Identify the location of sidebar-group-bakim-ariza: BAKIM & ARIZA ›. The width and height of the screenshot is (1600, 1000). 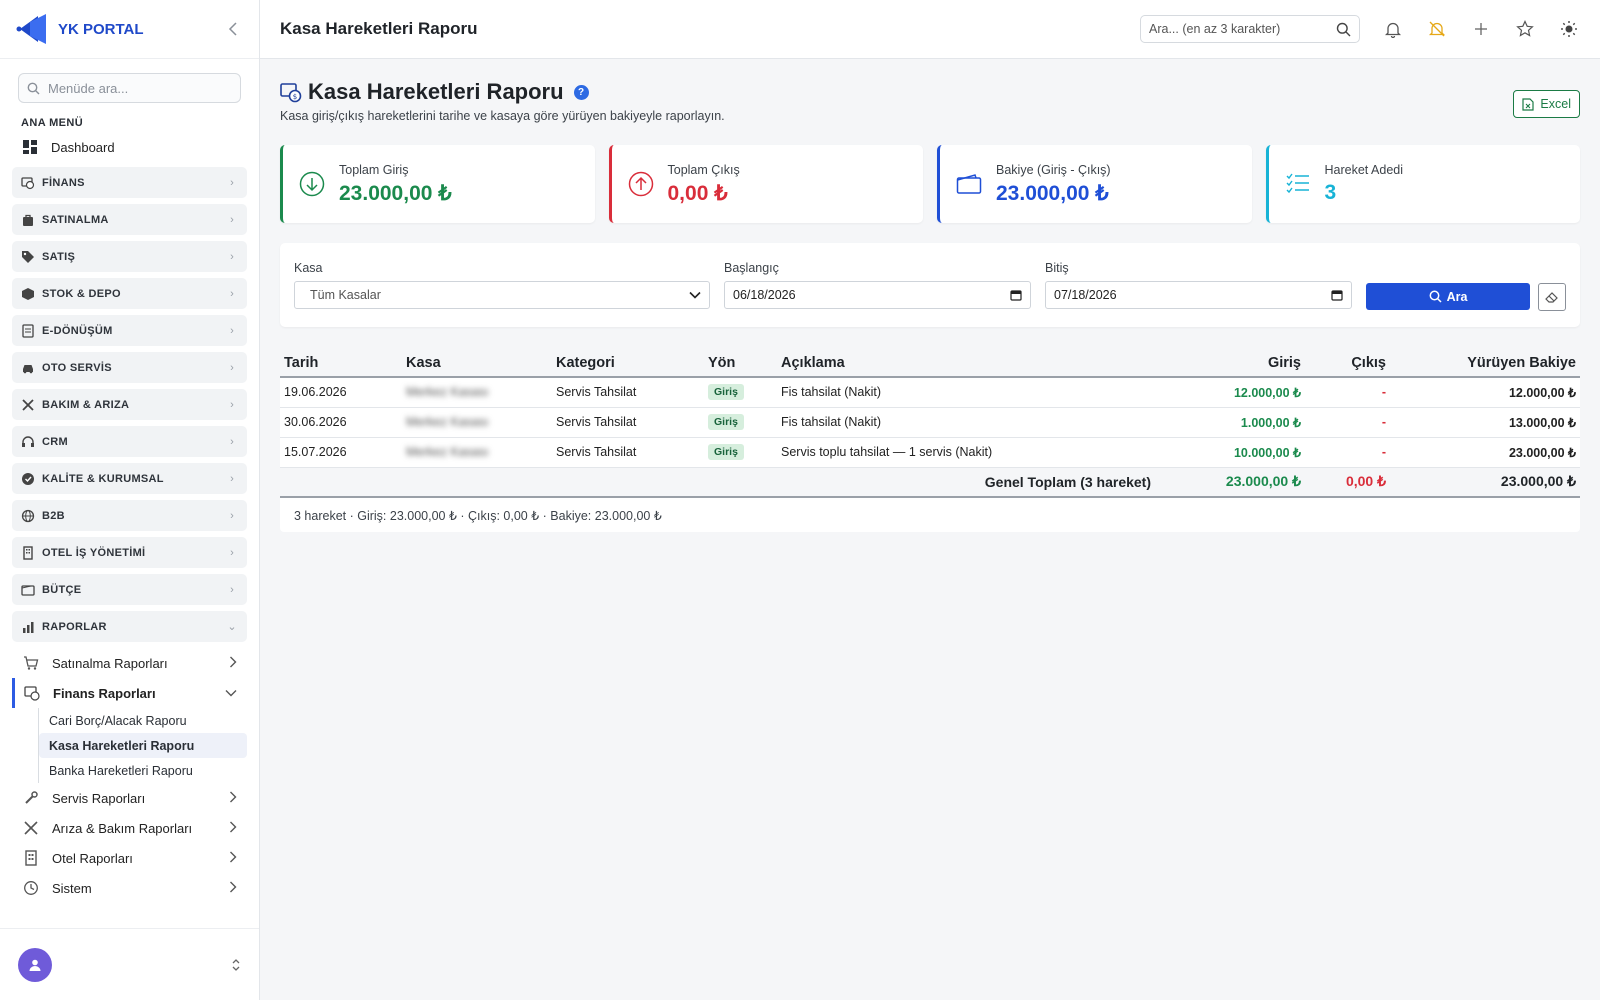
(129, 404).